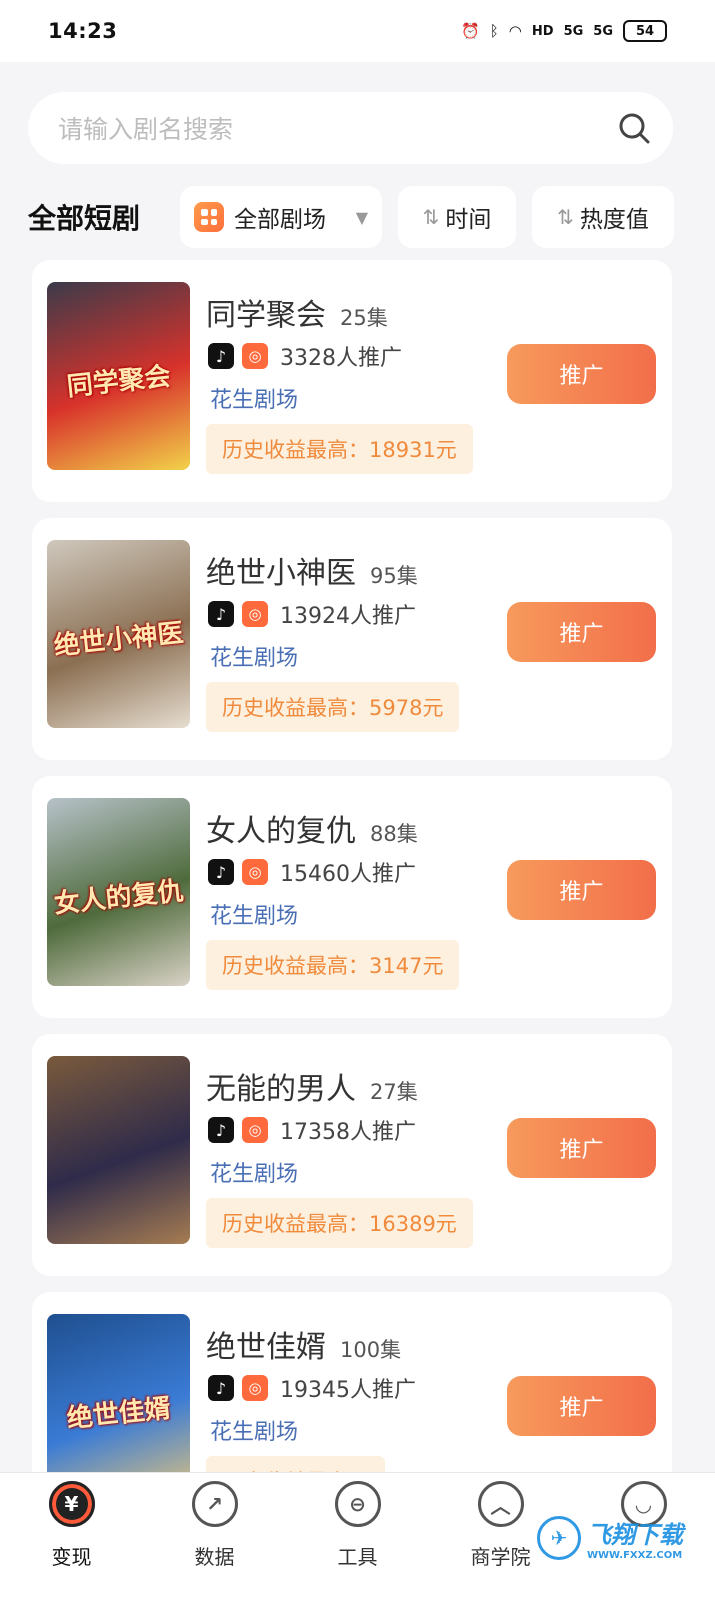 The image size is (715, 1599). I want to click on max-earning-badge: 历史收益最高：3147元, so click(333, 965).